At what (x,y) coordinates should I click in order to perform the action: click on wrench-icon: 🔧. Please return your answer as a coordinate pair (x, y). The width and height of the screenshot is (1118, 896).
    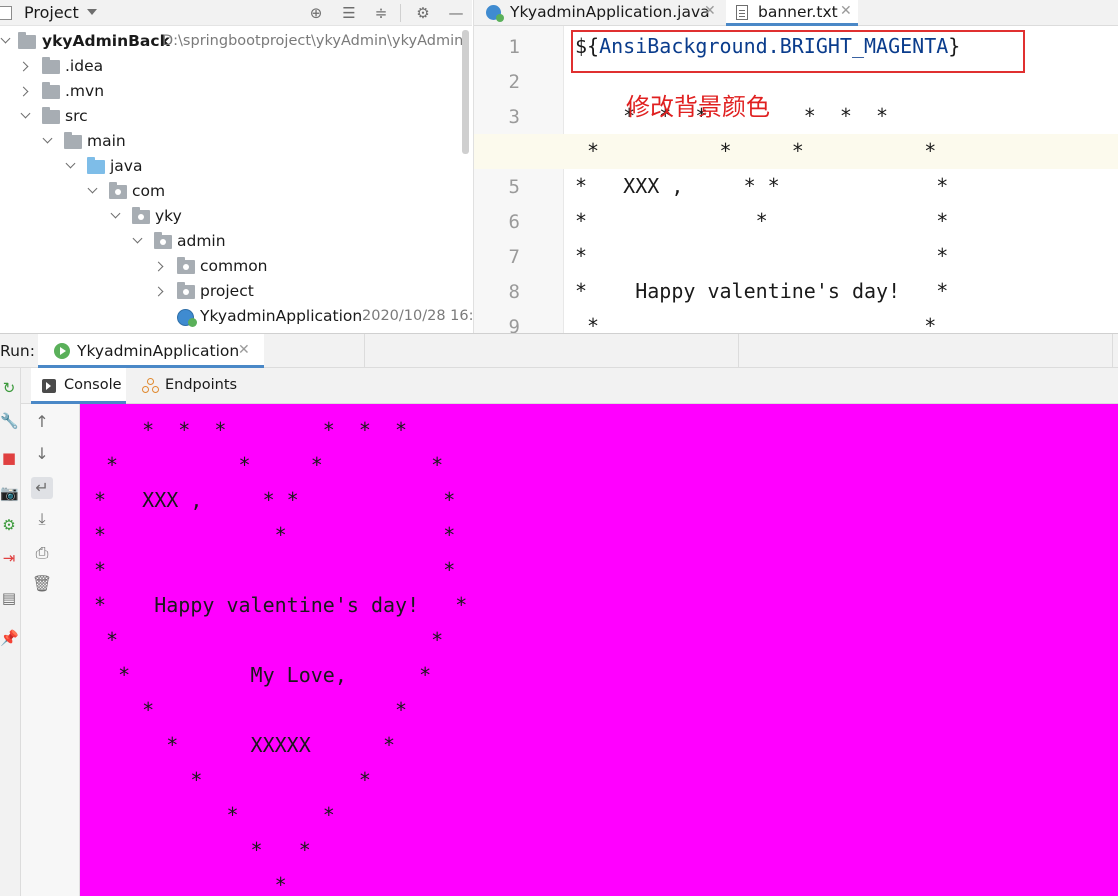
    Looking at the image, I should click on (9, 421).